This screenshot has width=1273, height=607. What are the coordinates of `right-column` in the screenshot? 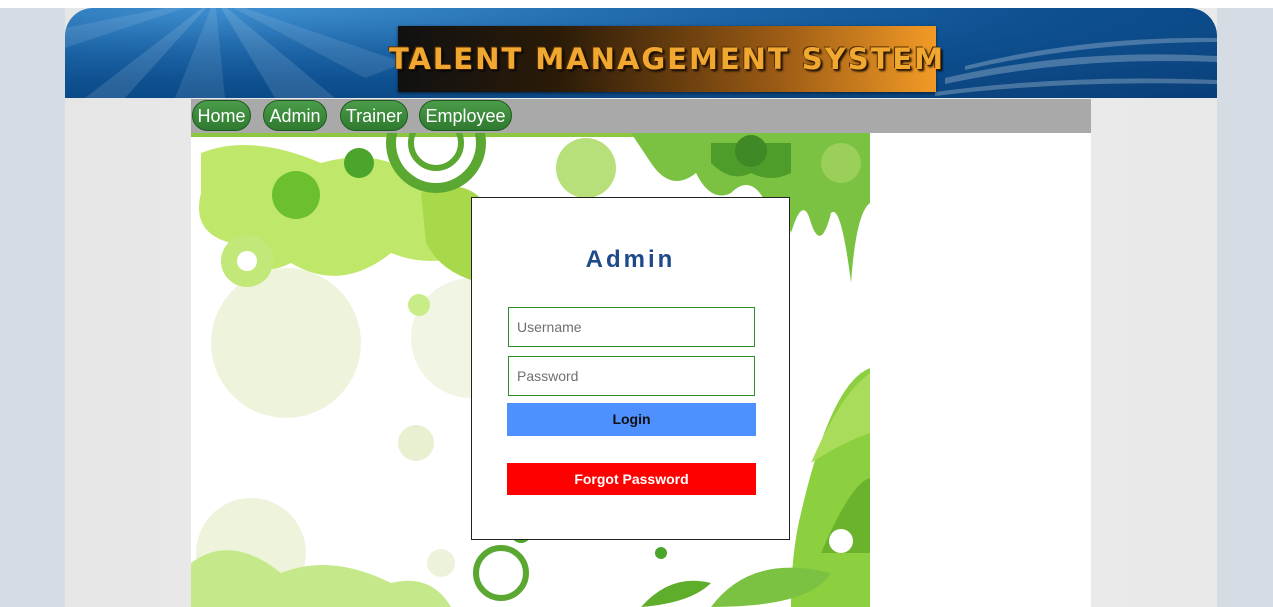 It's located at (980, 370).